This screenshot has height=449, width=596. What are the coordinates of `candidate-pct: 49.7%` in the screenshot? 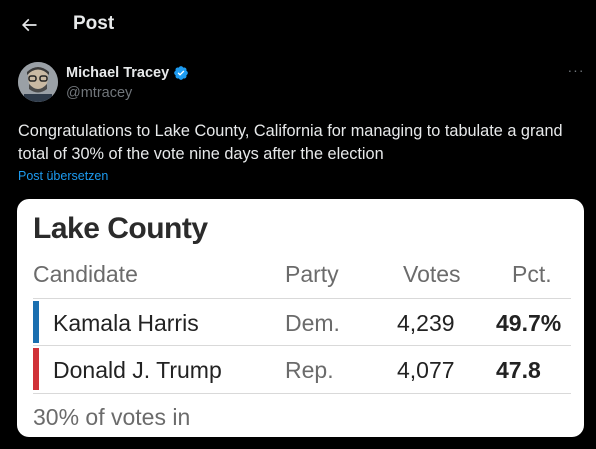 It's located at (529, 323).